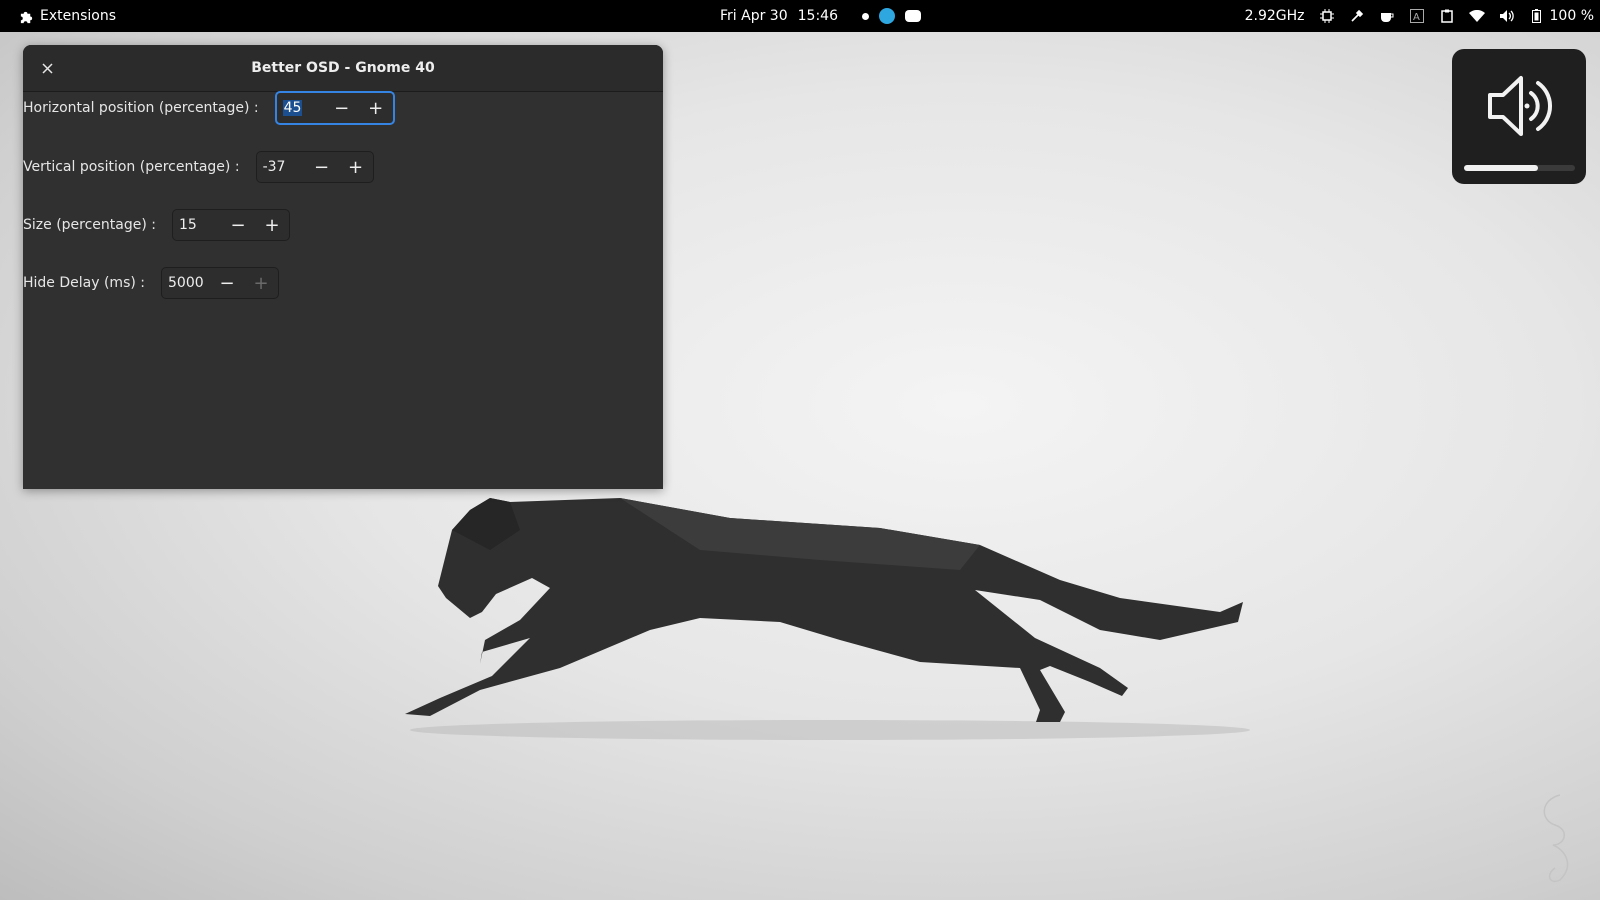 The height and width of the screenshot is (900, 1600). I want to click on discord-icon, so click(912, 16).